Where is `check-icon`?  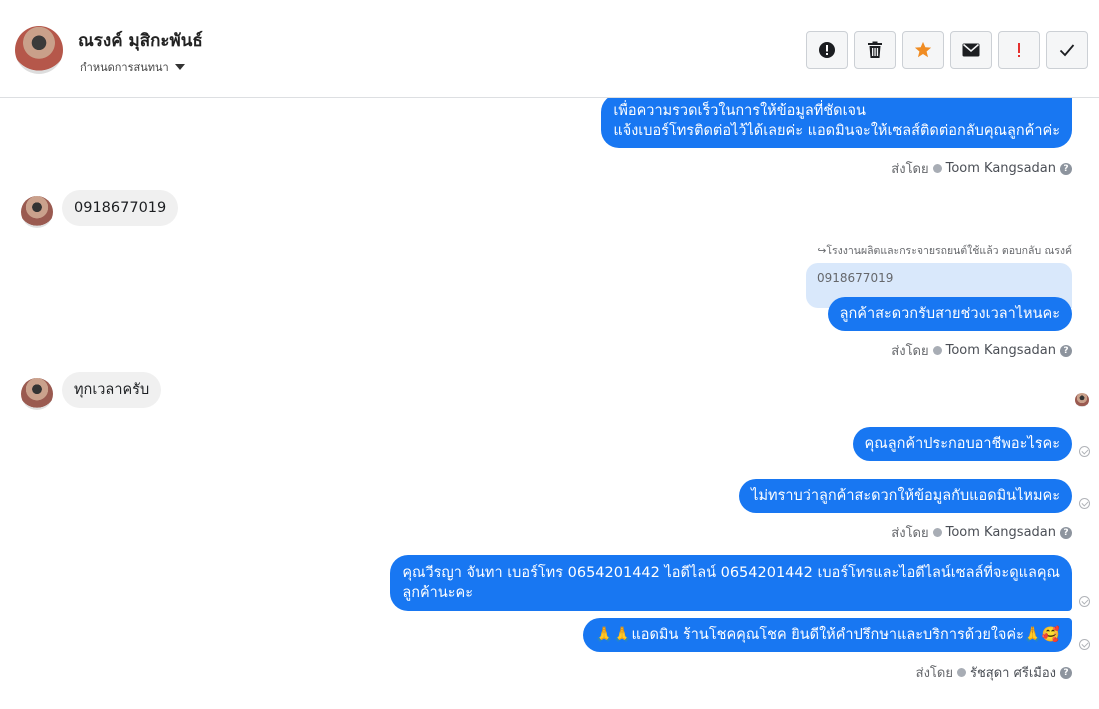 check-icon is located at coordinates (1067, 50).